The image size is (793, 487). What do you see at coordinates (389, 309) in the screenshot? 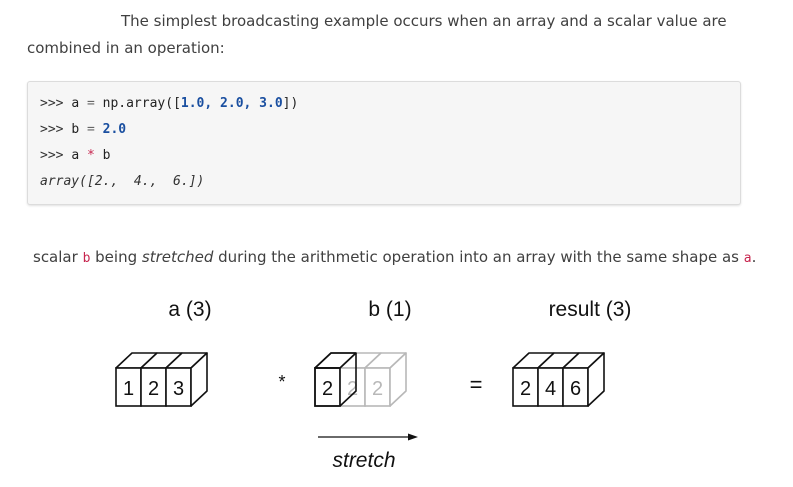
I see `label-b: b (1)` at bounding box center [389, 309].